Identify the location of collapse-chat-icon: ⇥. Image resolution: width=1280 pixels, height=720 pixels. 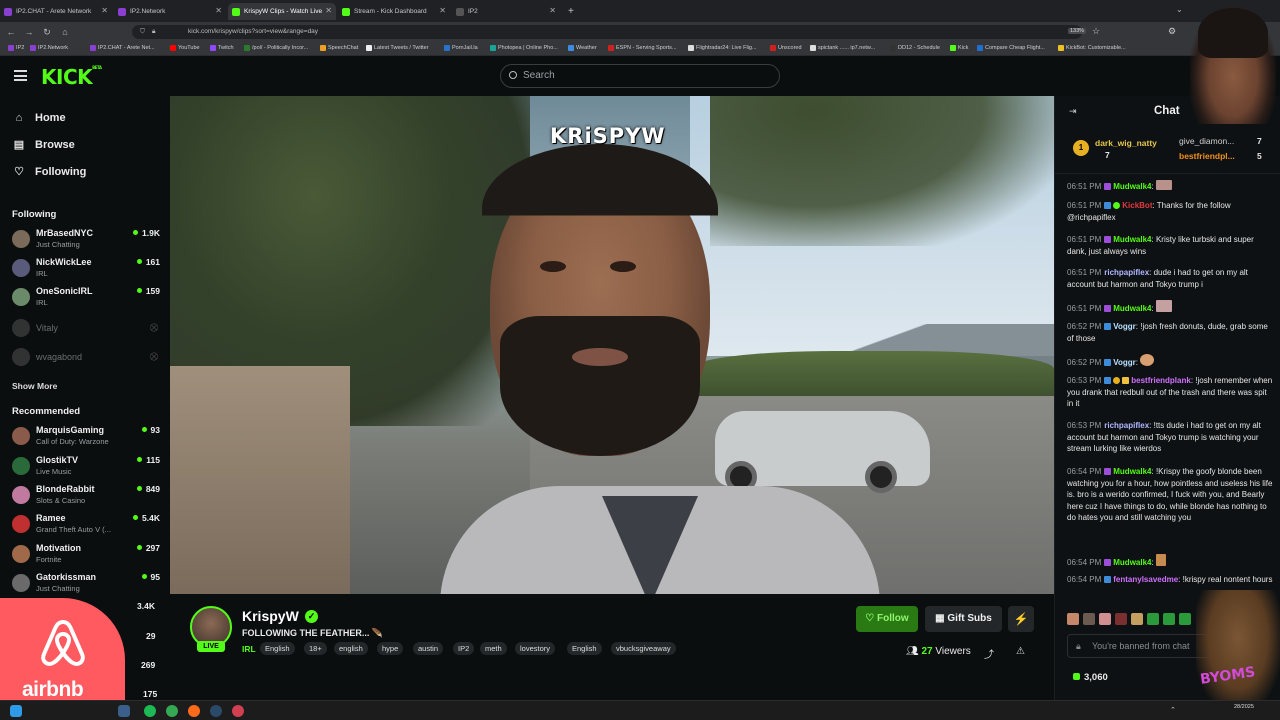
(1073, 111).